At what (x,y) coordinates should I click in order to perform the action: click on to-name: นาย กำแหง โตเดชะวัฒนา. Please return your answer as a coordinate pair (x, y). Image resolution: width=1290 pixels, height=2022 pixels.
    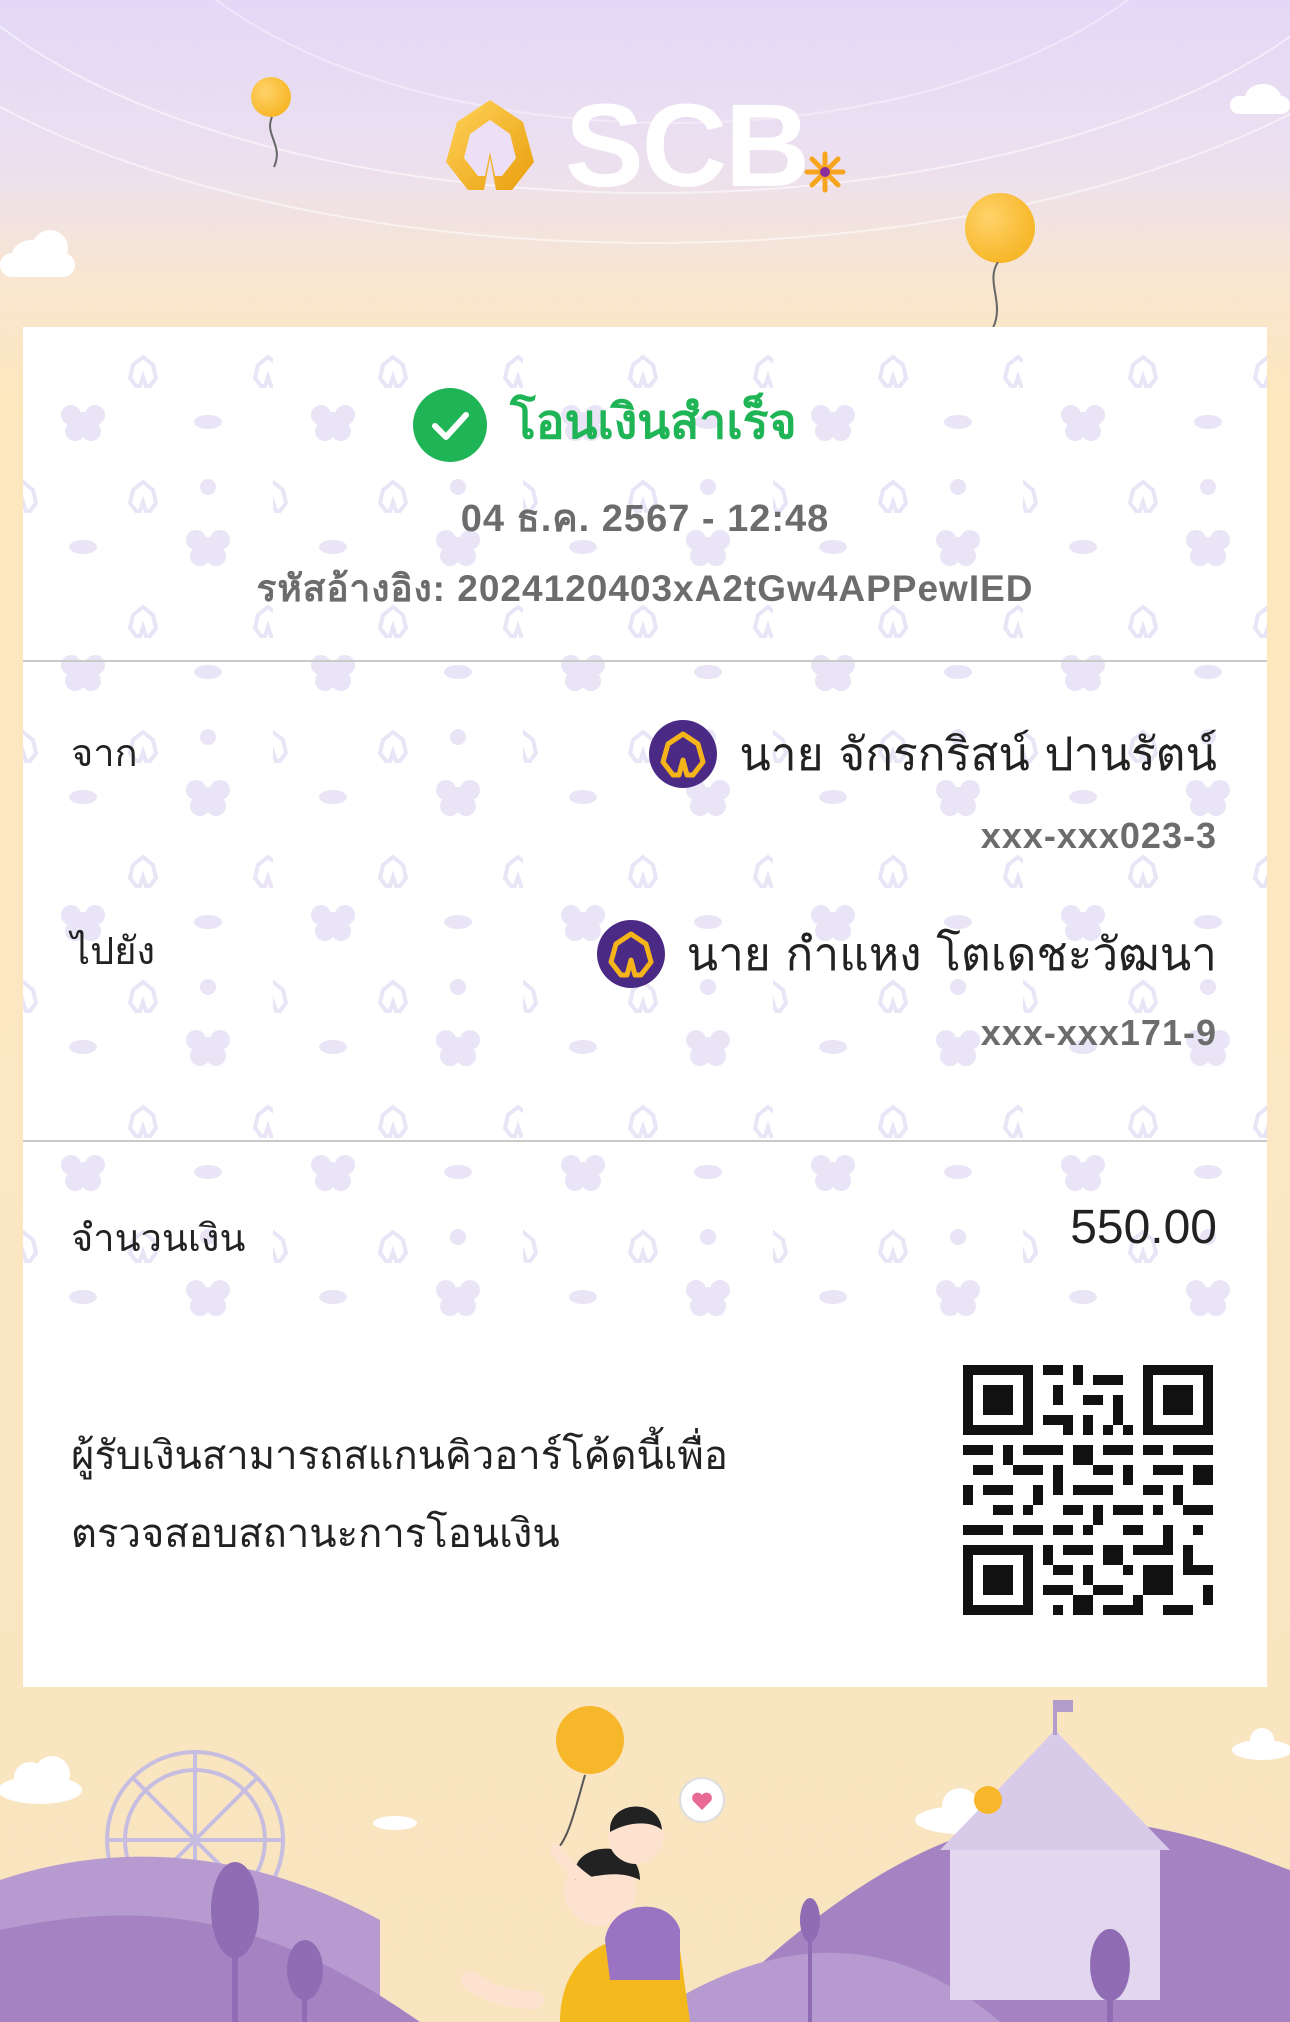
    Looking at the image, I should click on (951, 953).